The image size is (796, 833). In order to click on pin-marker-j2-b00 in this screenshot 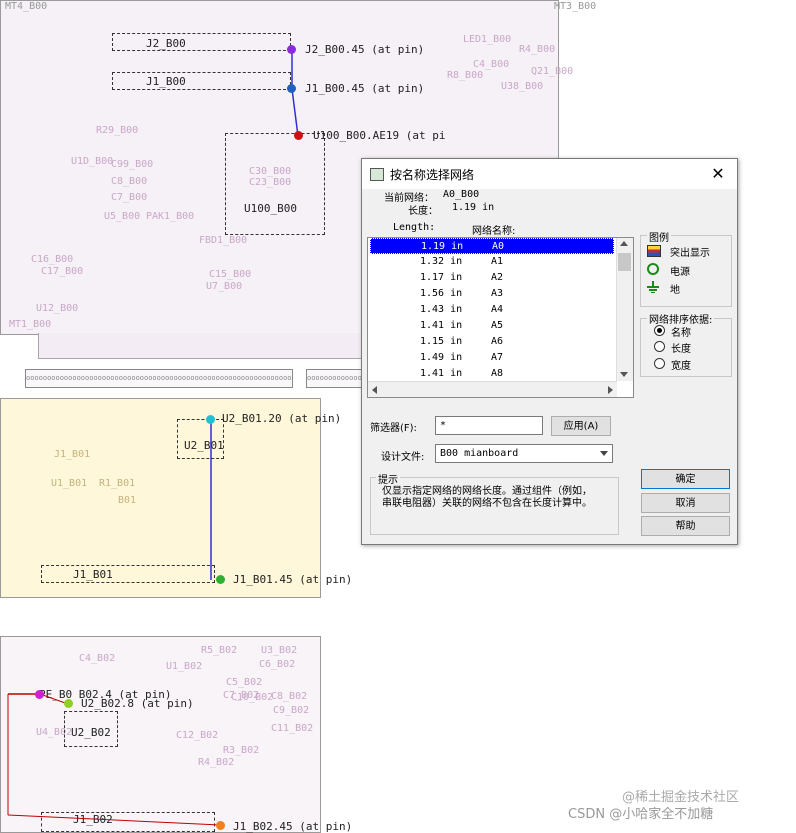, I will do `click(291, 49)`.